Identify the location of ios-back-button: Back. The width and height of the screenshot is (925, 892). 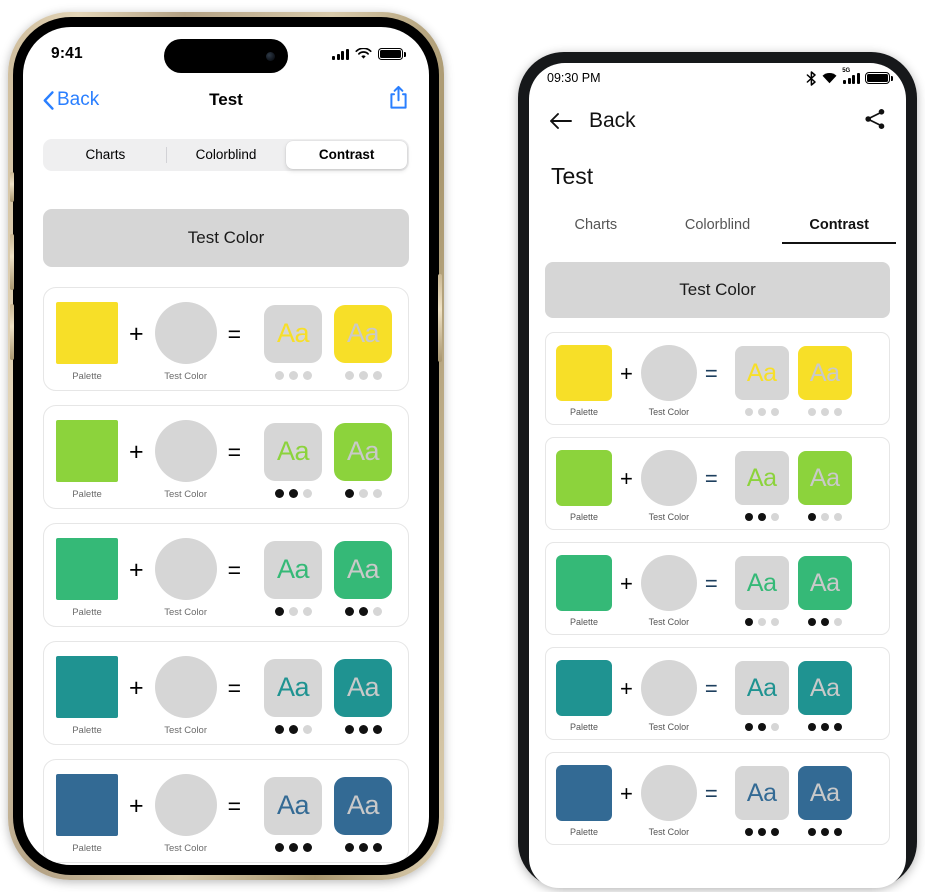
(71, 100).